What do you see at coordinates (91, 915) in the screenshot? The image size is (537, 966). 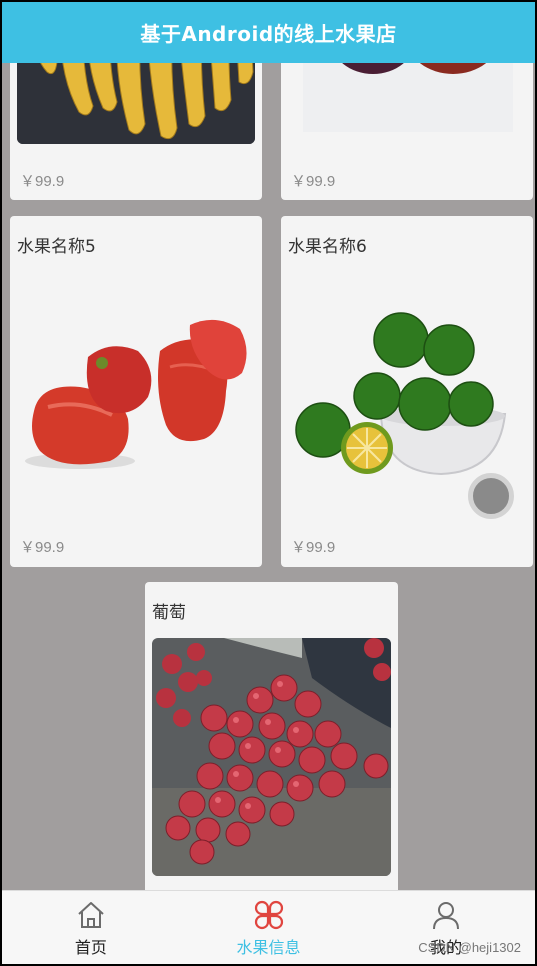 I see `home-icon` at bounding box center [91, 915].